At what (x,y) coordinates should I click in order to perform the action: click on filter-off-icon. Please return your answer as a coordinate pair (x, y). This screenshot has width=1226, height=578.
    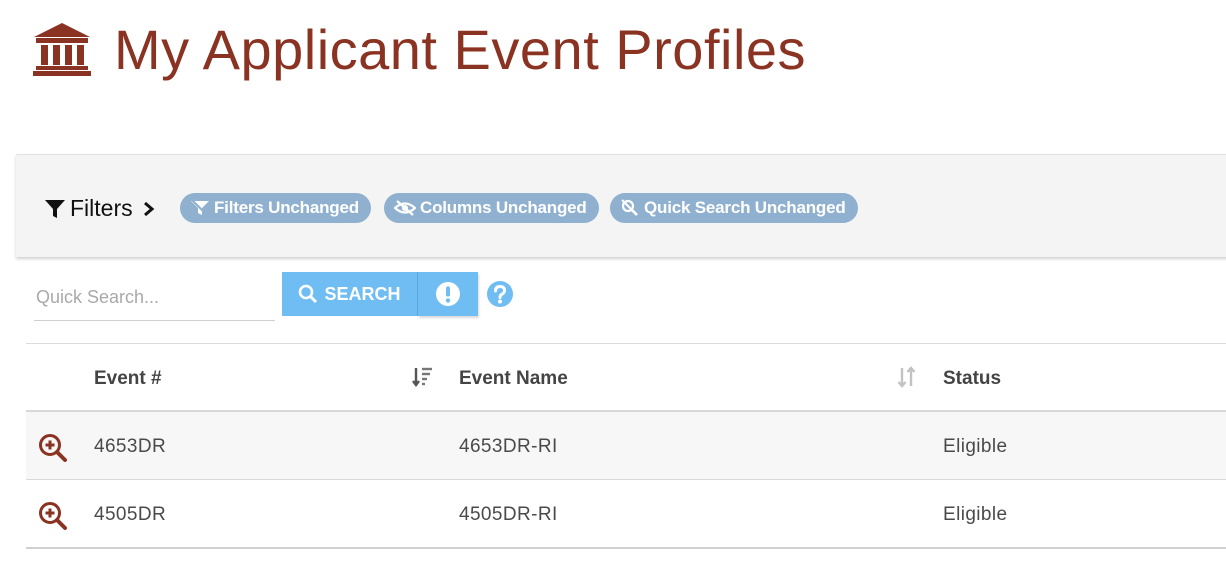
    Looking at the image, I should click on (200, 207).